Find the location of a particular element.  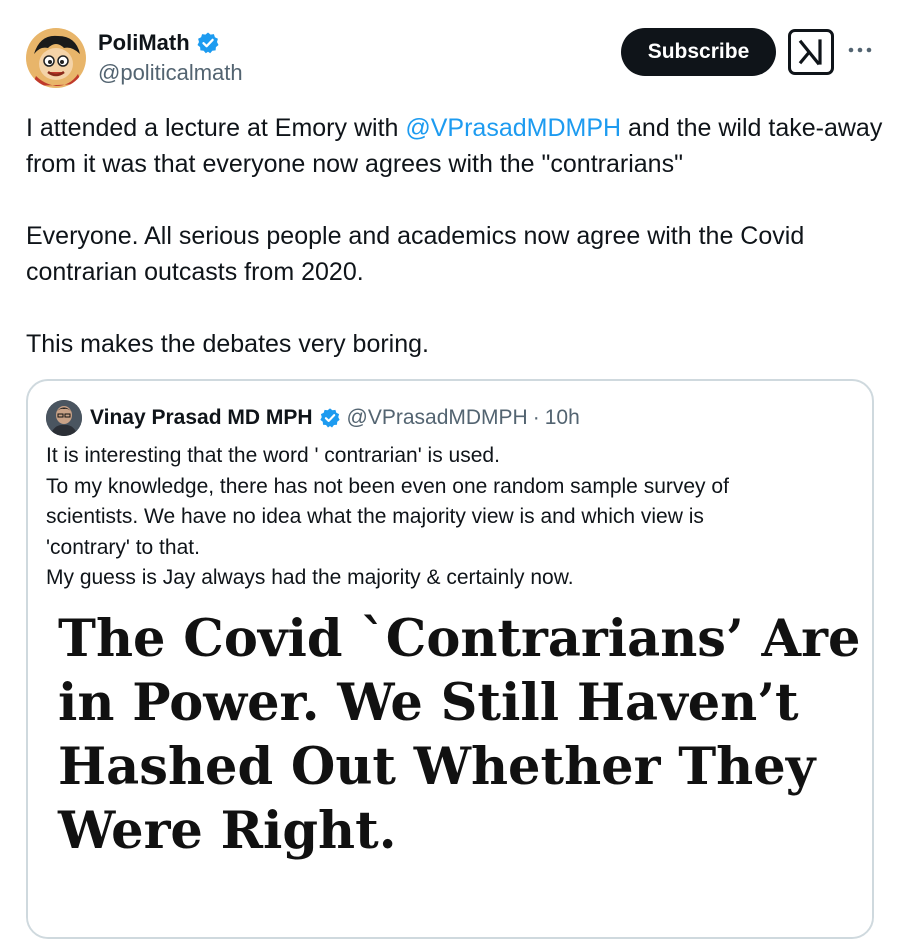

headline-line: Hashed Out Whether They is located at coordinates (437, 767).